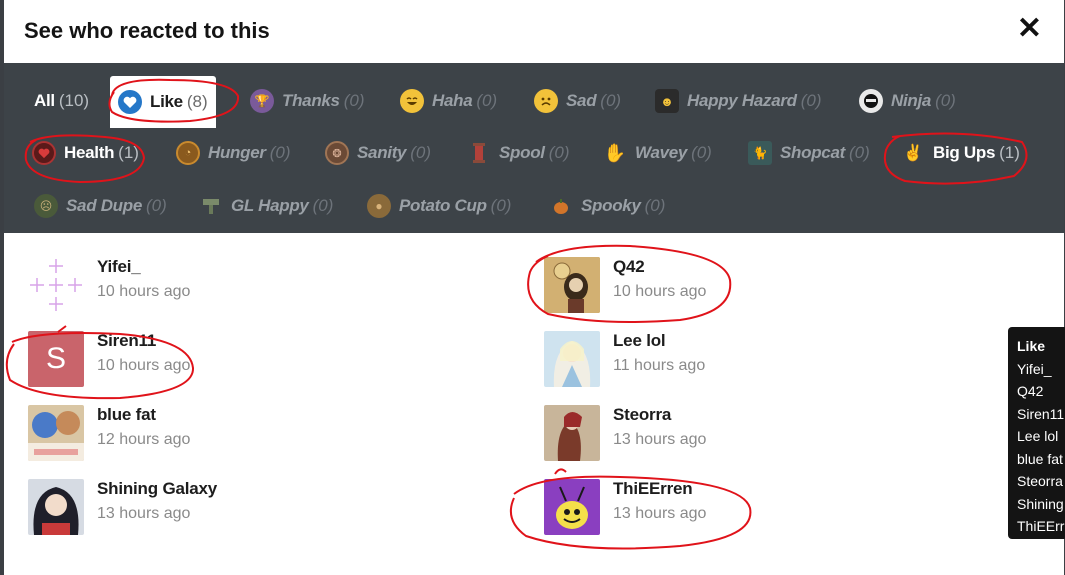 This screenshot has width=1065, height=575. I want to click on tab-health: Health (1), so click(85, 153).